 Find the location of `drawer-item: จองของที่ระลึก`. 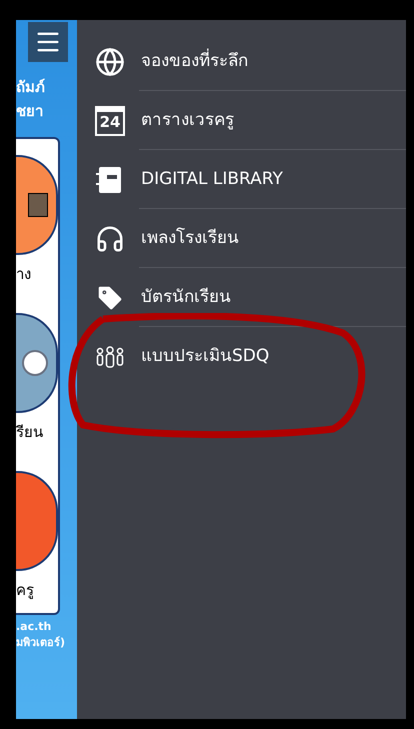

drawer-item: จองของที่ระลึก is located at coordinates (241, 61).